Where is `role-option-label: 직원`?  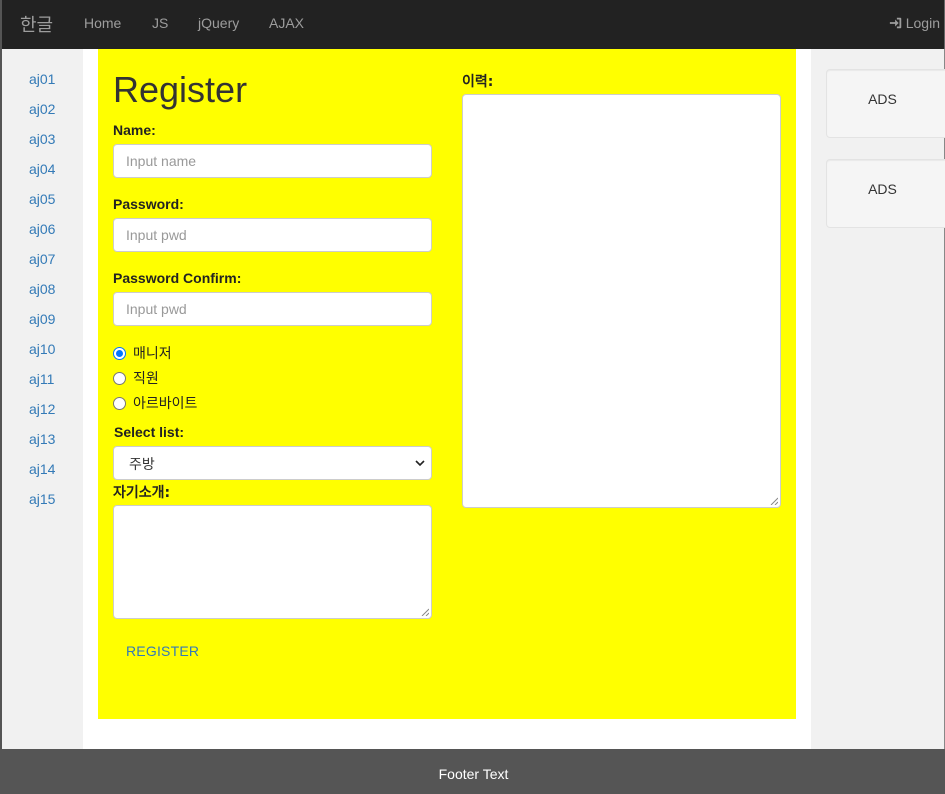
role-option-label: 직원 is located at coordinates (146, 379).